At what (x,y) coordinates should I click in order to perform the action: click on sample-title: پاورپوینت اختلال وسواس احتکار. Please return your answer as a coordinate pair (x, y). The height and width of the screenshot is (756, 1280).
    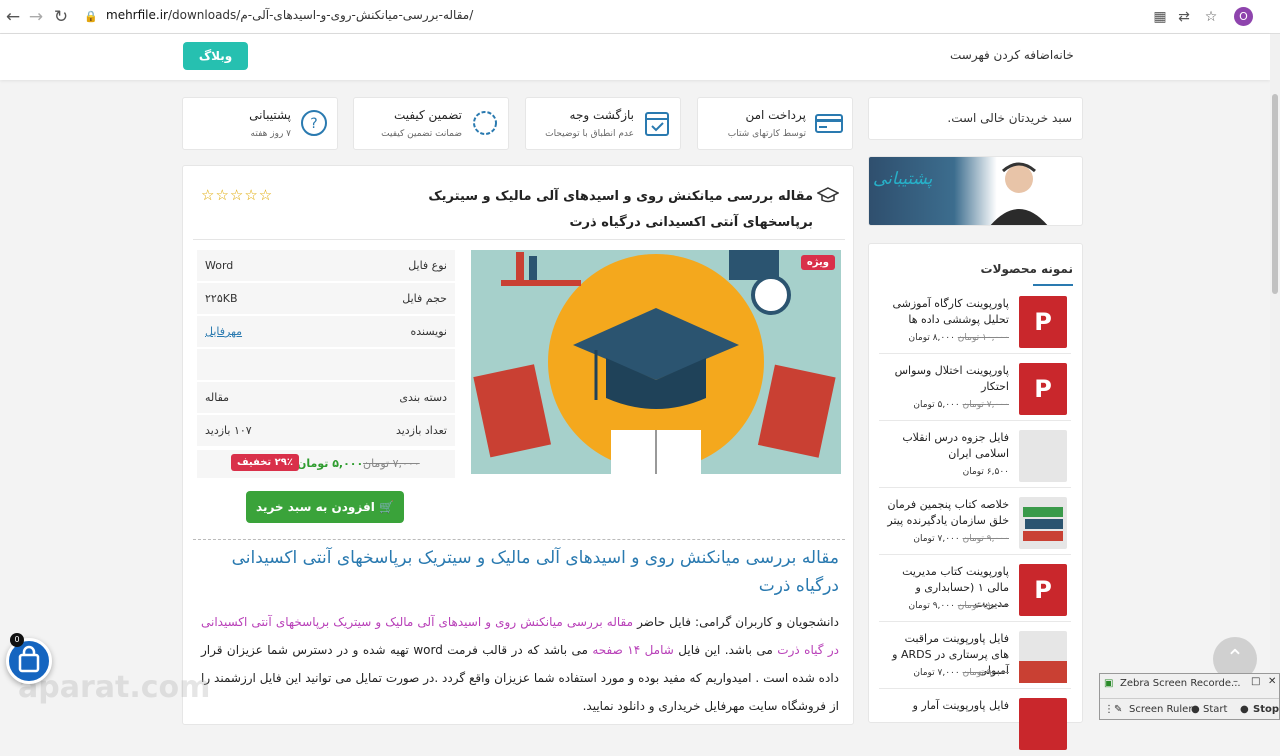
    Looking at the image, I should click on (947, 379).